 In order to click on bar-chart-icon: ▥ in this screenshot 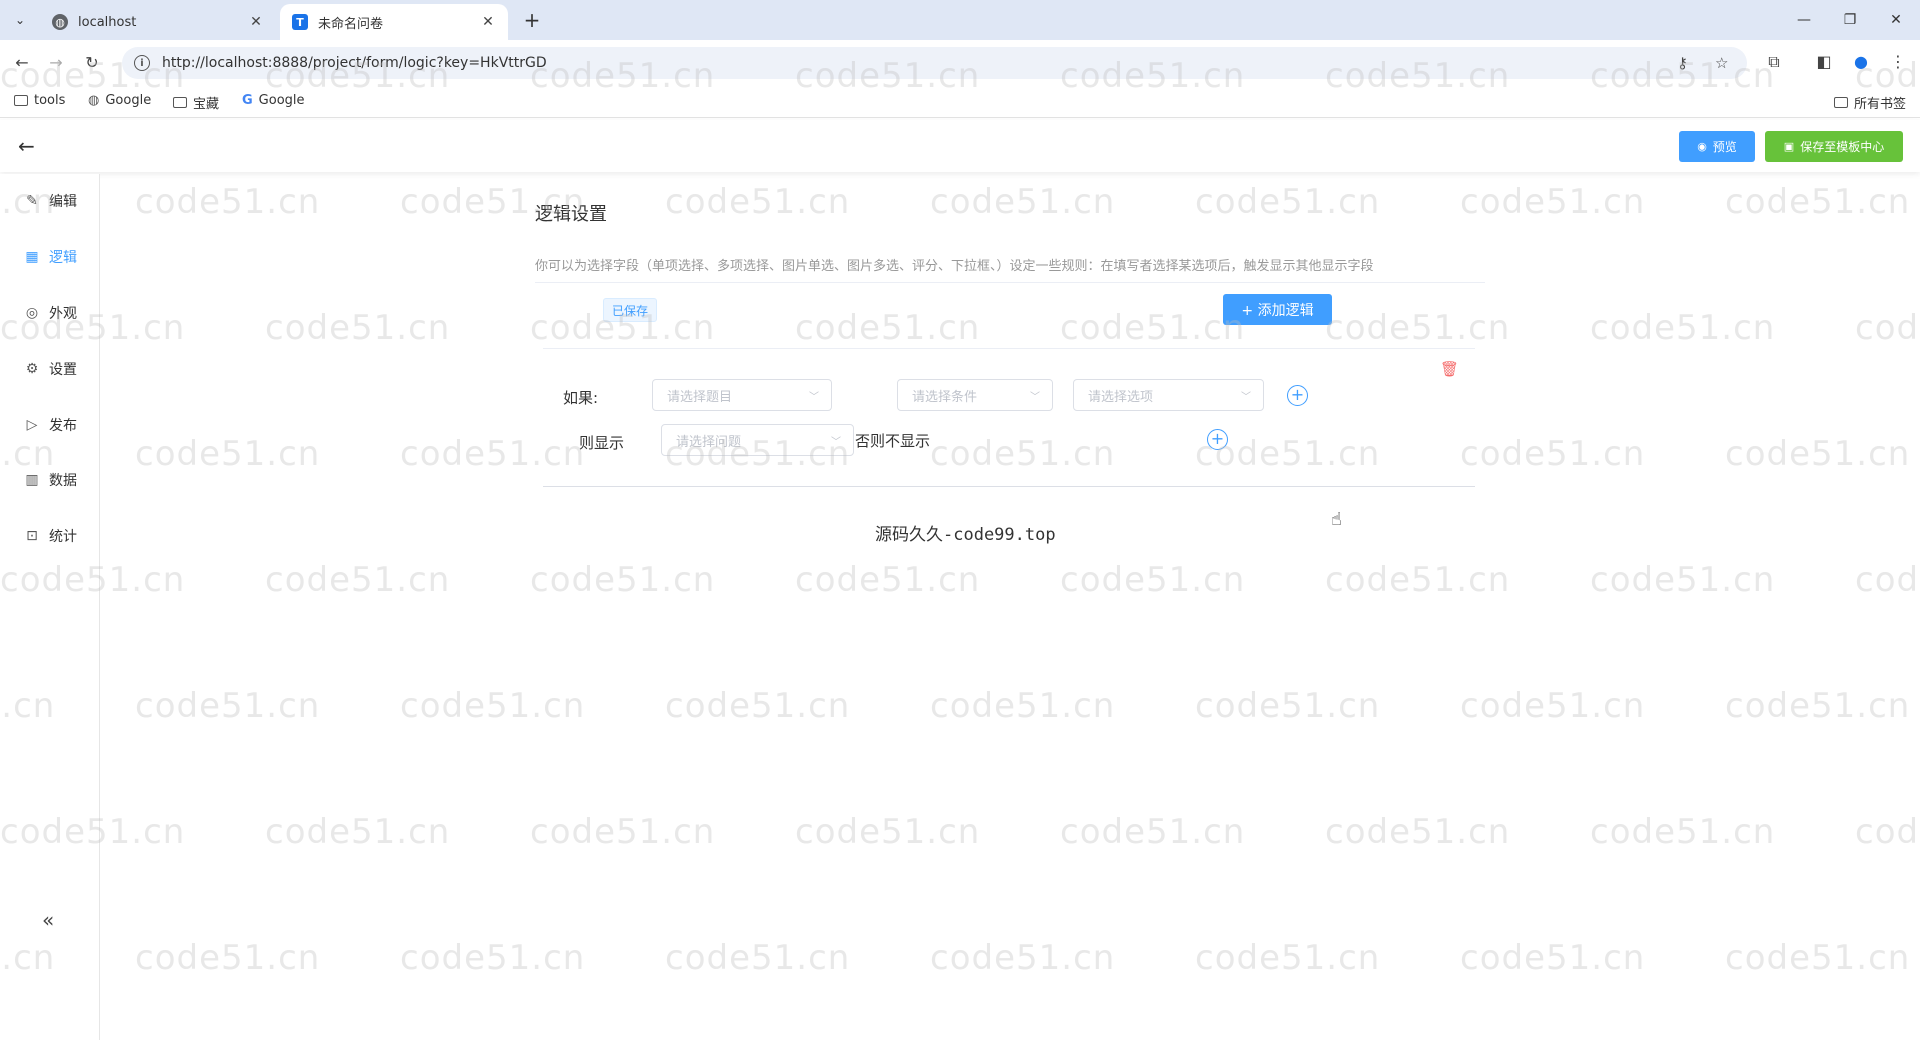, I will do `click(32, 480)`.